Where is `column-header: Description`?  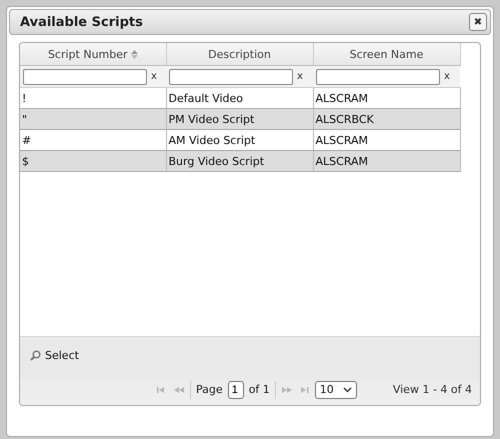 column-header: Description is located at coordinates (239, 54).